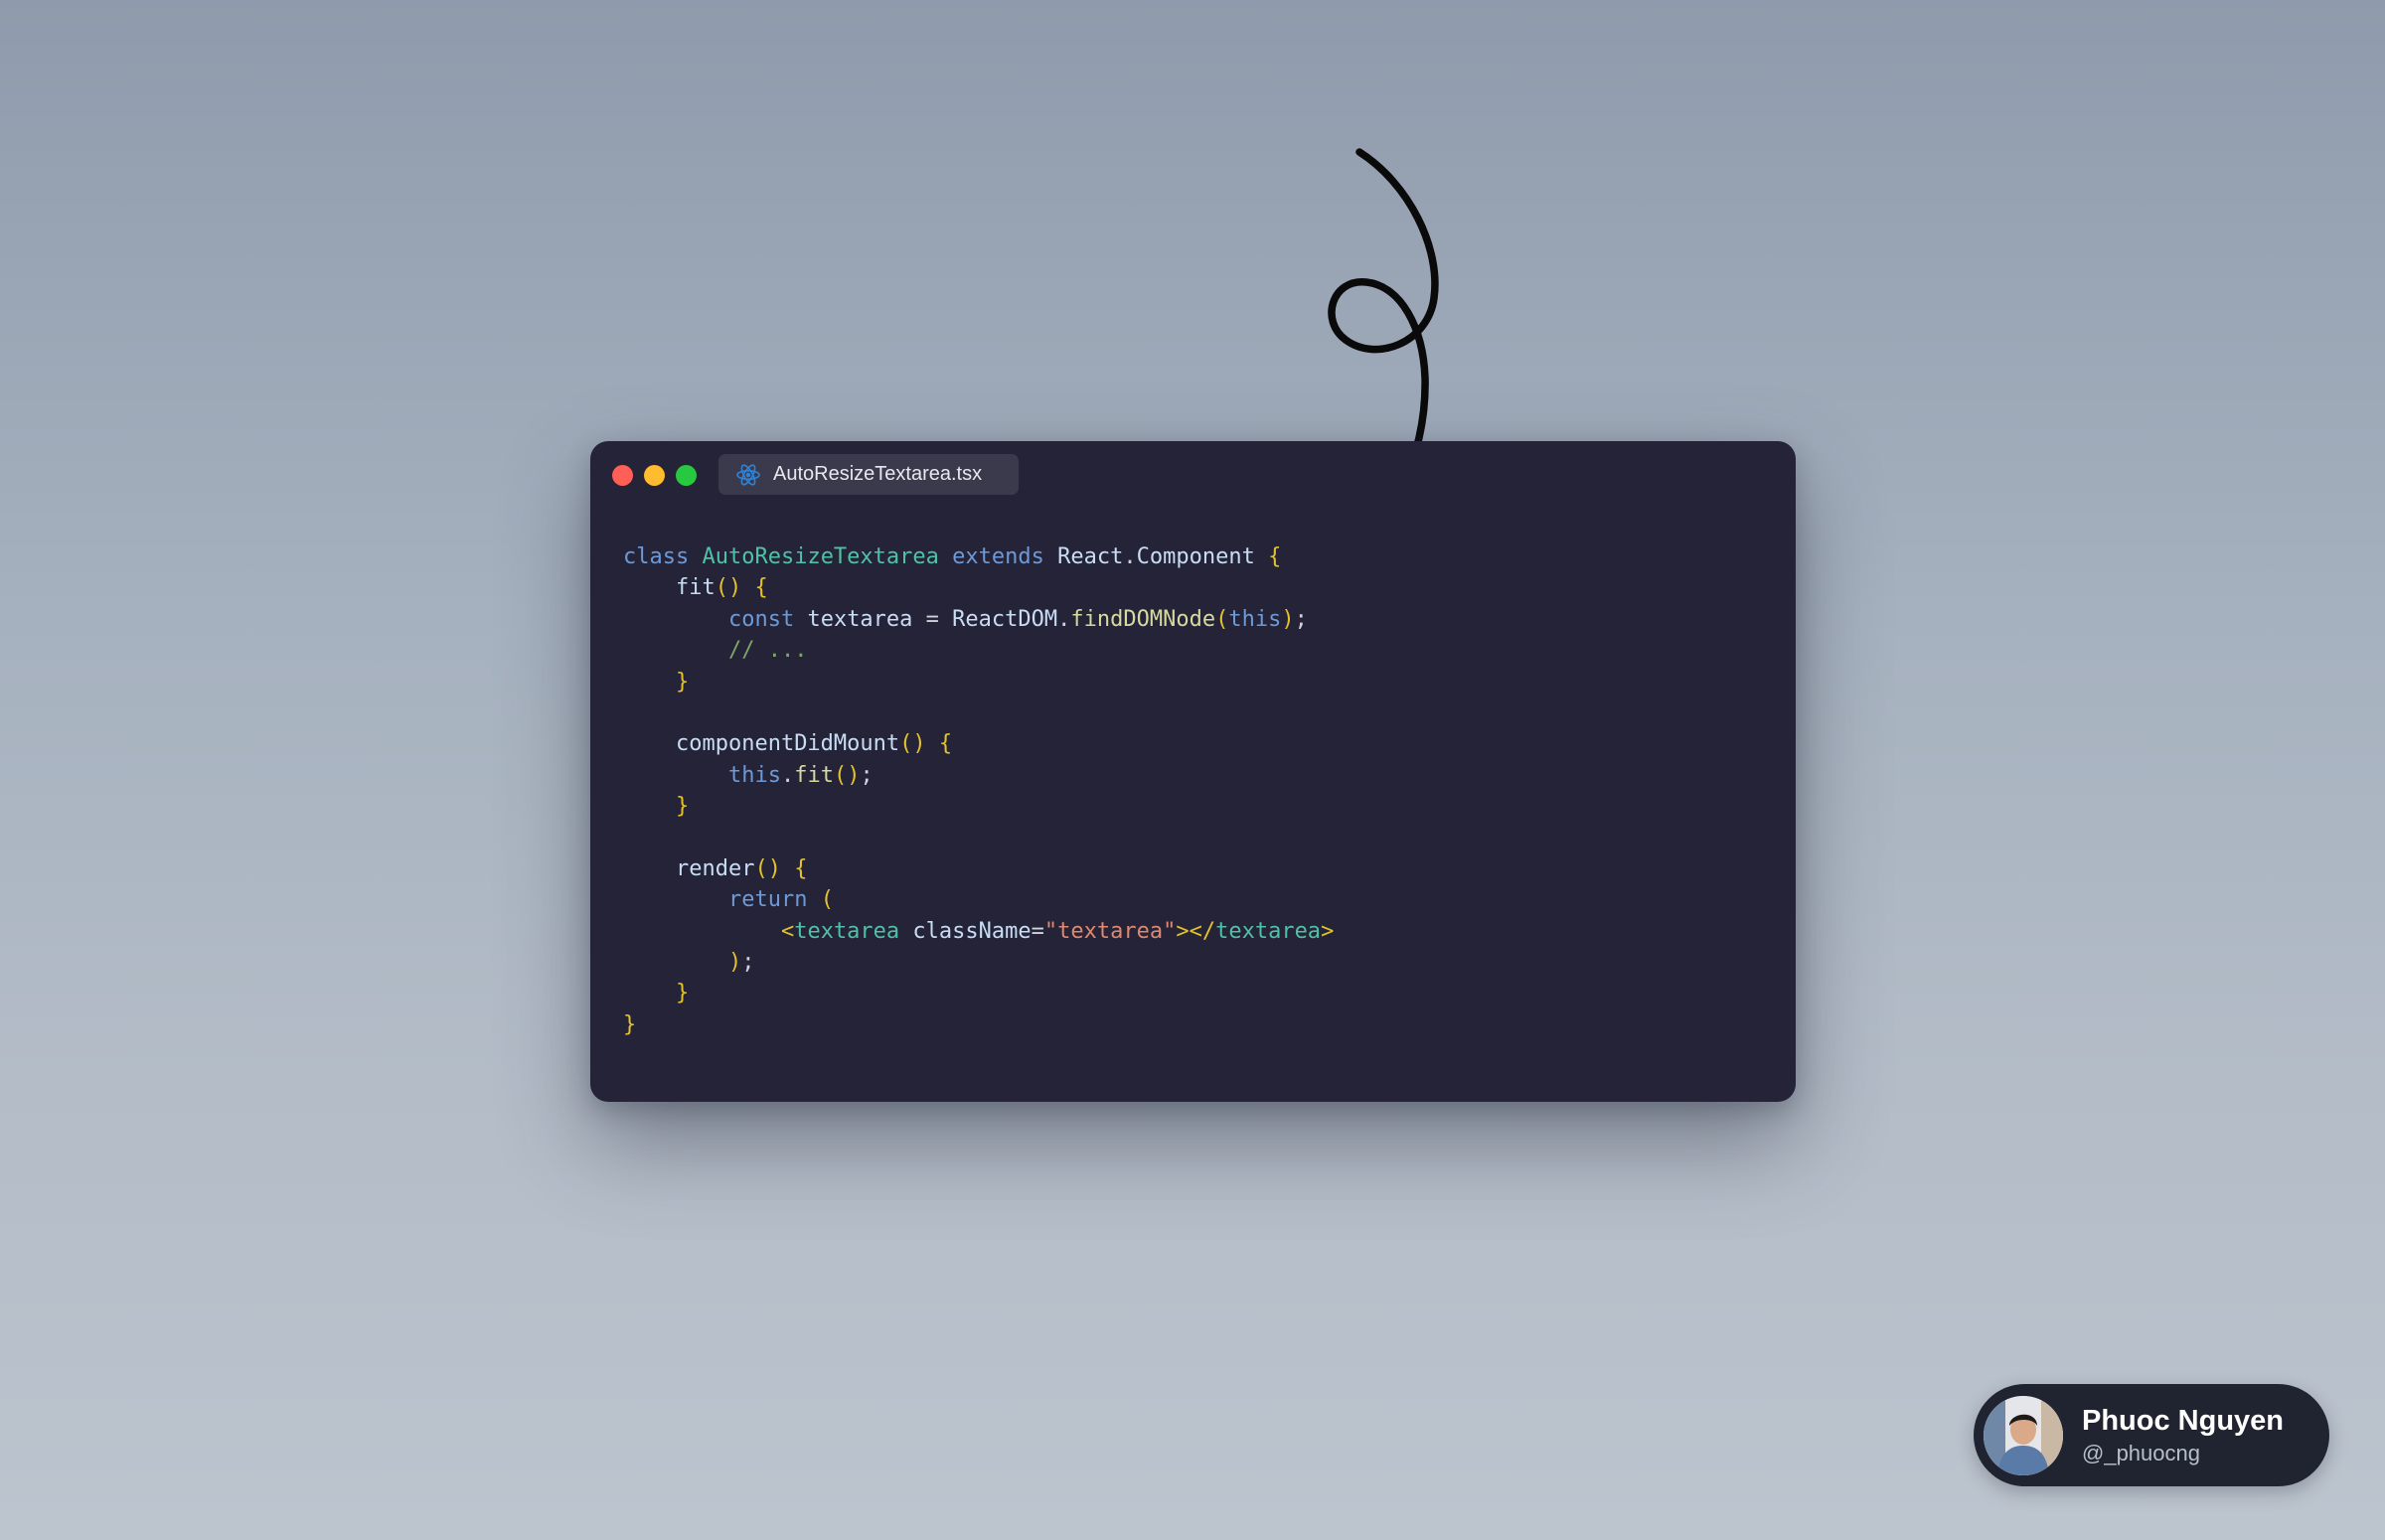  Describe the element at coordinates (814, 775) in the screenshot. I see `code-function-name: fit` at that location.